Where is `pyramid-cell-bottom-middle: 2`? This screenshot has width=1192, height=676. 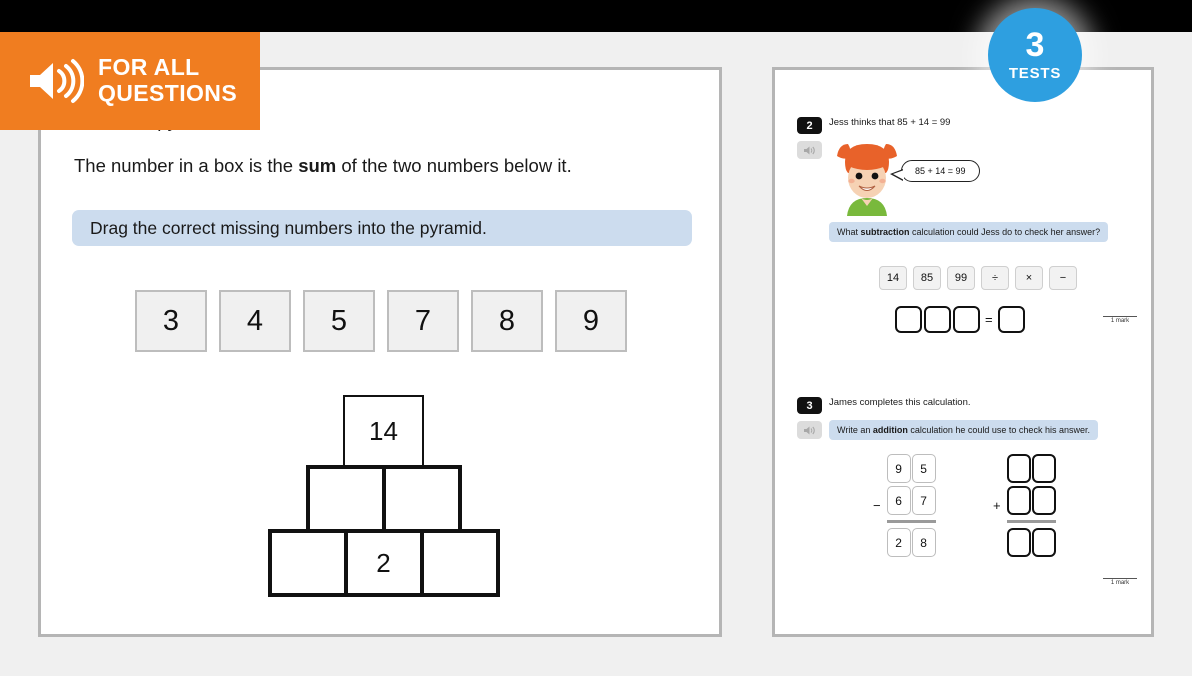
pyramid-cell-bottom-middle: 2 is located at coordinates (383, 563).